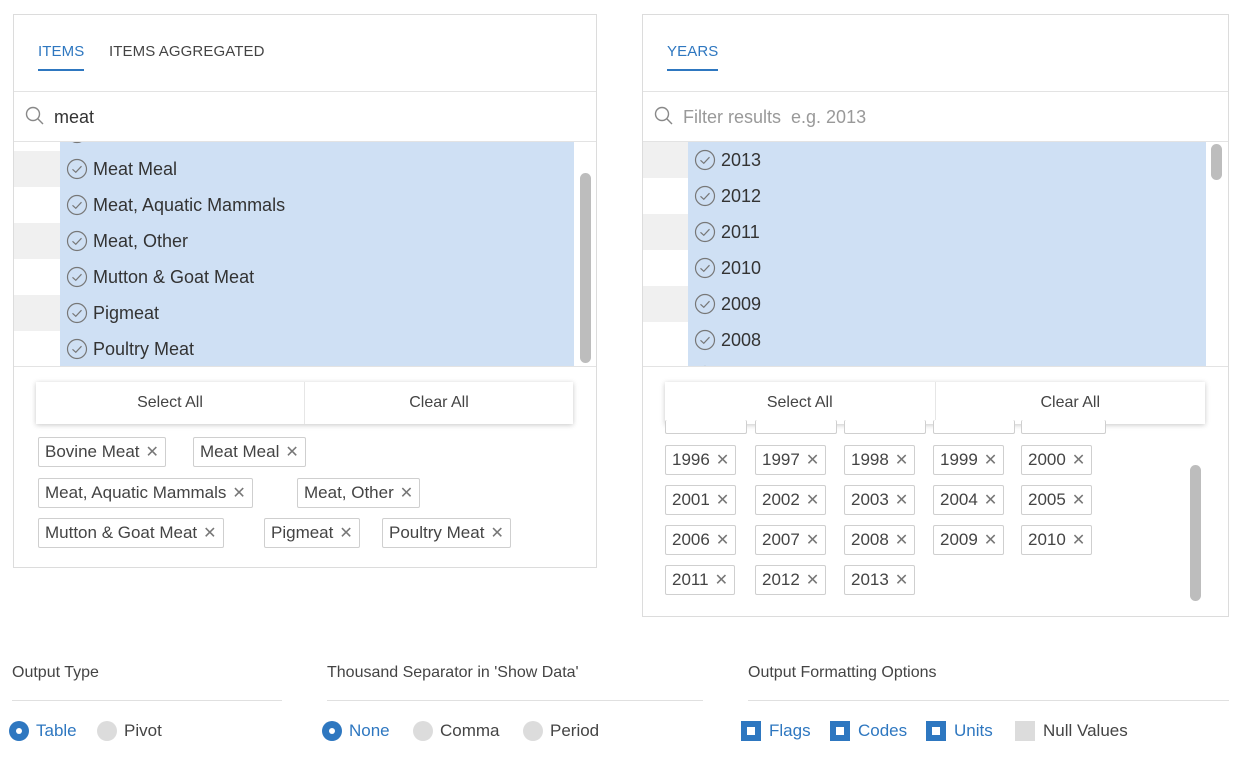 The height and width of the screenshot is (767, 1244). I want to click on tab-years: YEARS, so click(693, 57).